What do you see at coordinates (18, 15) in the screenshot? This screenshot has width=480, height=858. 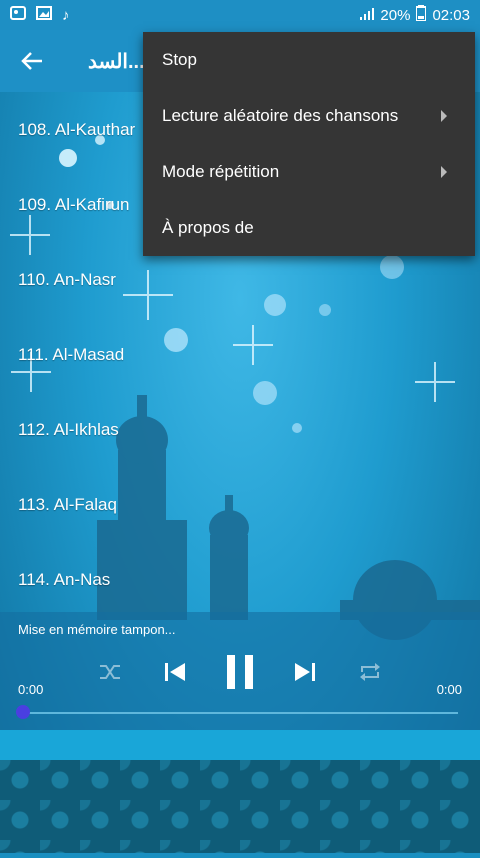 I see `gallery-notification-icon` at bounding box center [18, 15].